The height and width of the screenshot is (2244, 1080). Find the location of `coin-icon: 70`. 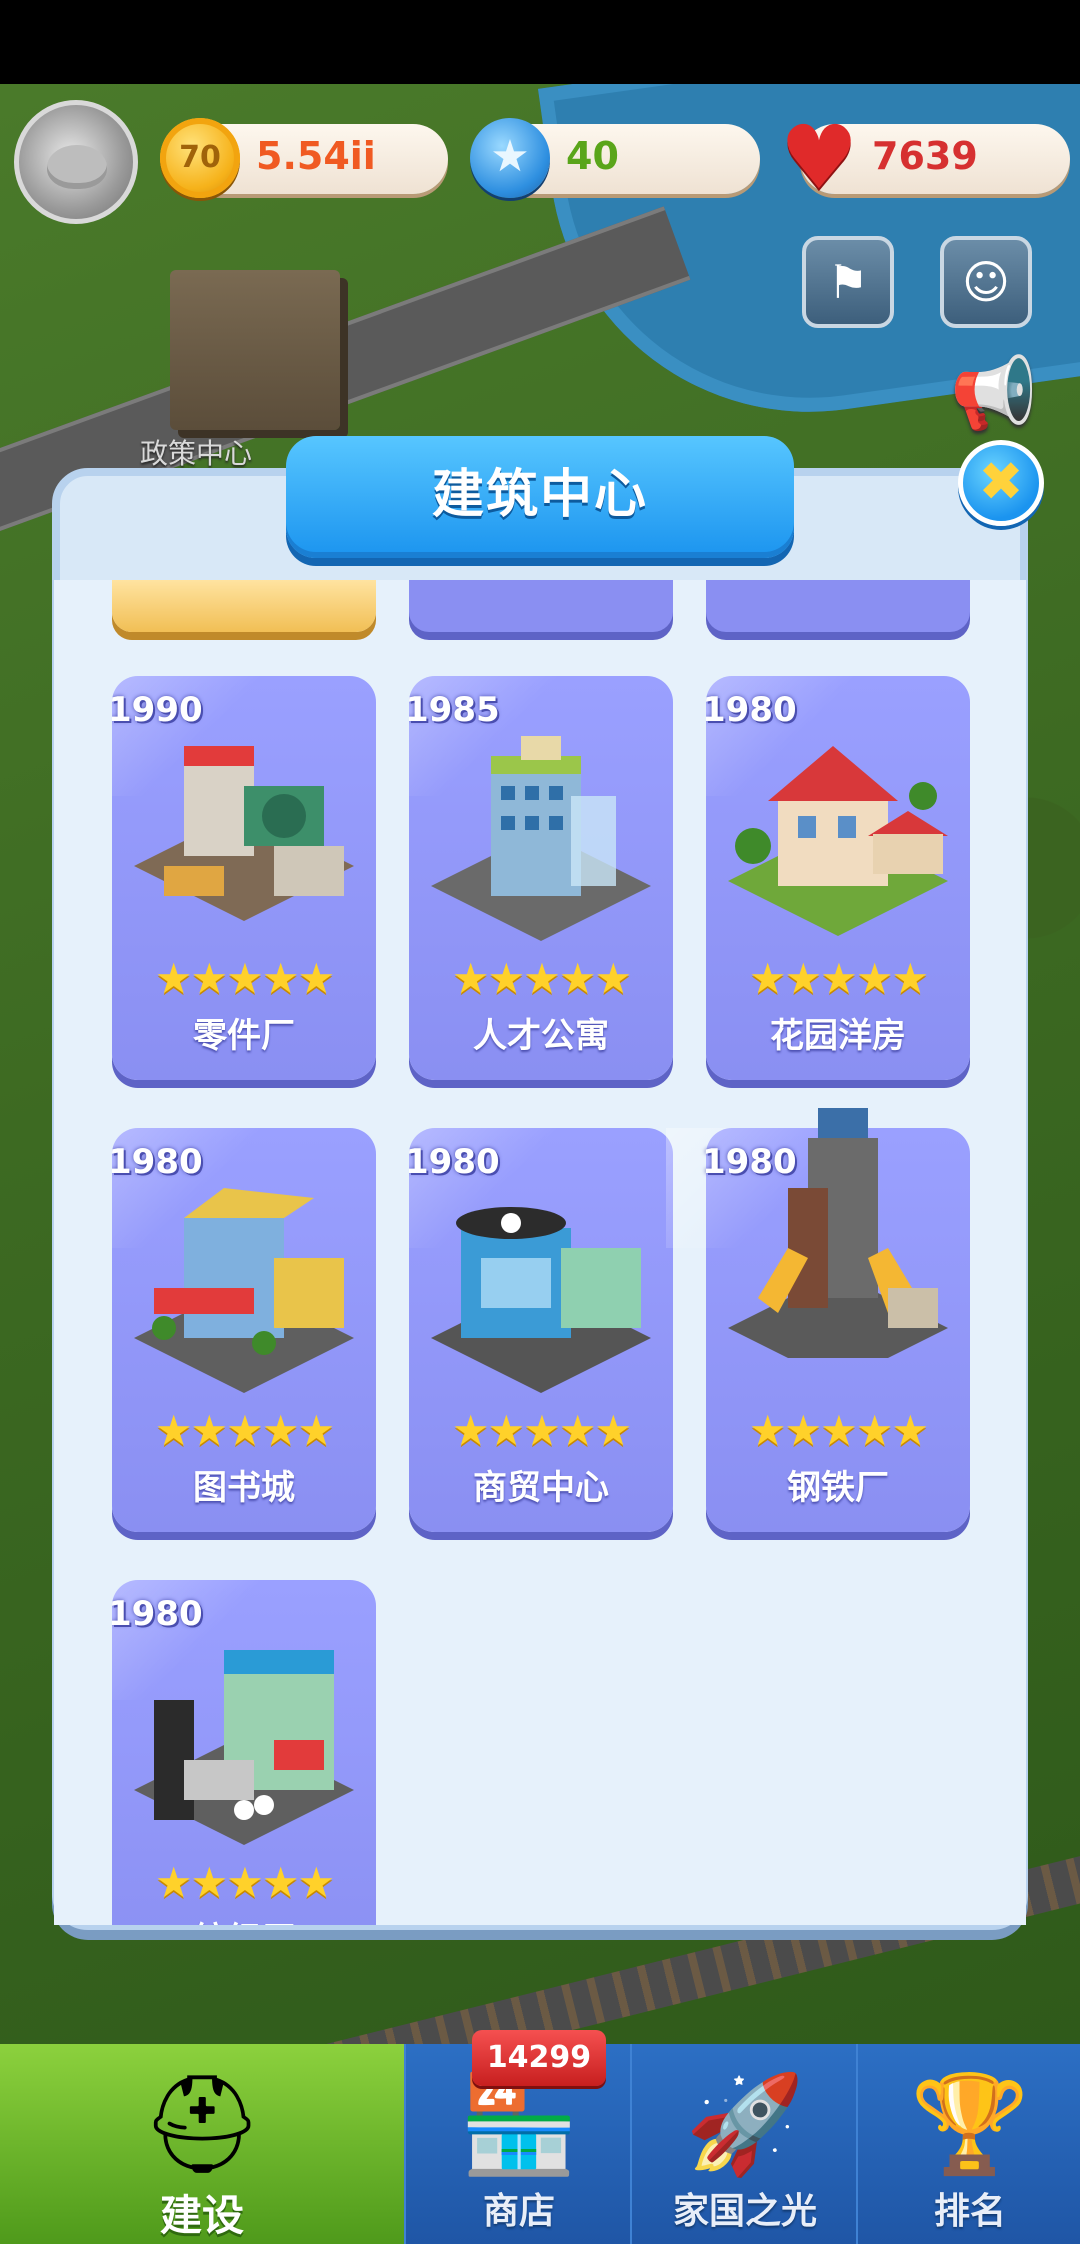

coin-icon: 70 is located at coordinates (200, 158).